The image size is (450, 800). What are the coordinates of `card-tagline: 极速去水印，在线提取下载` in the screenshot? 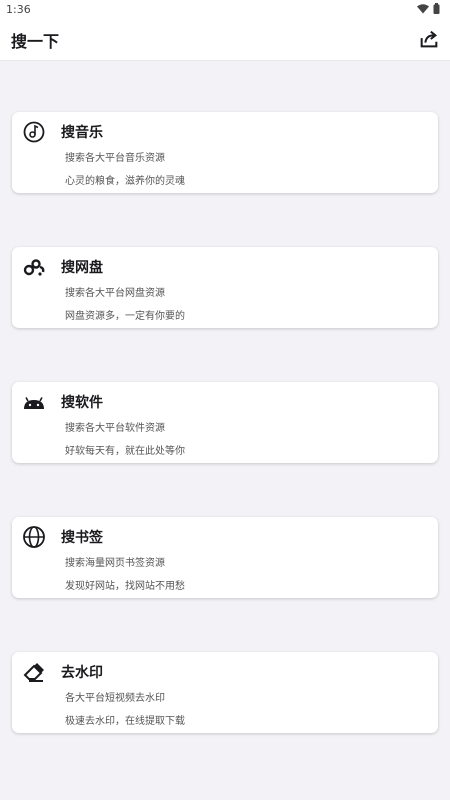 It's located at (125, 721).